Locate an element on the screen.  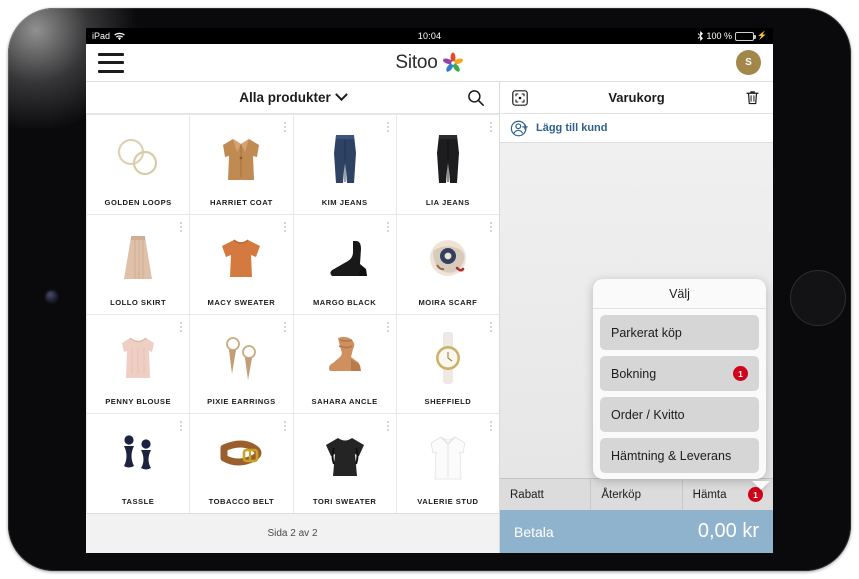
add-customer-label: Lägg till kund is located at coordinates (572, 128).